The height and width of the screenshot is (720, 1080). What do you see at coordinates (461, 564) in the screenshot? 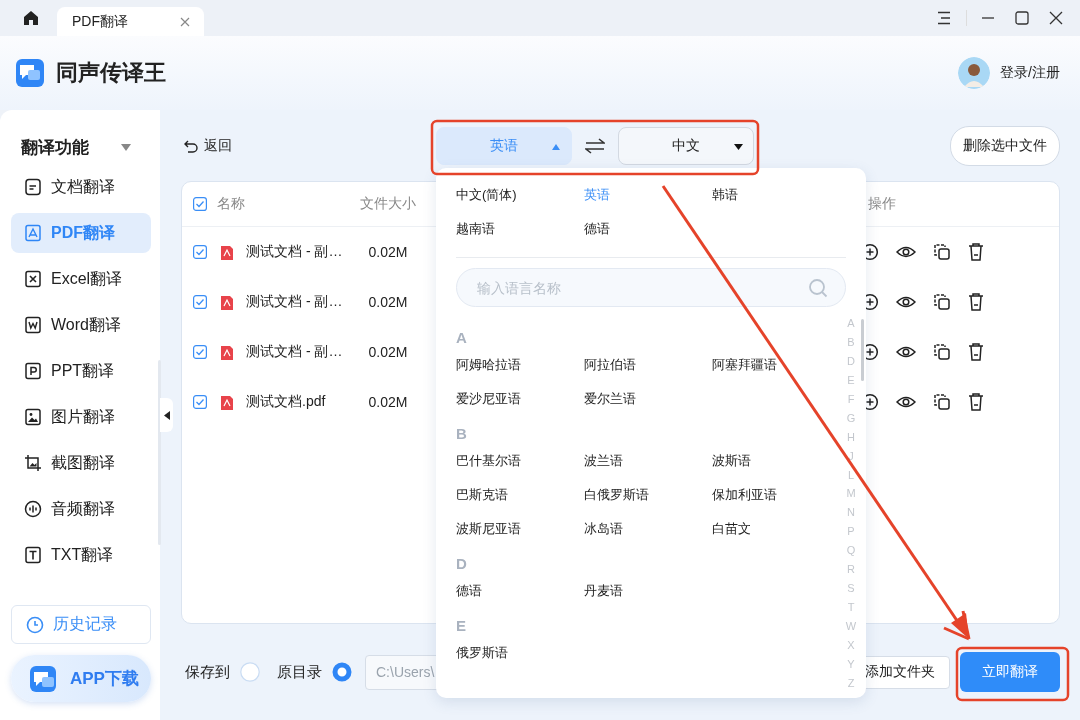
I see `group-letter: D` at bounding box center [461, 564].